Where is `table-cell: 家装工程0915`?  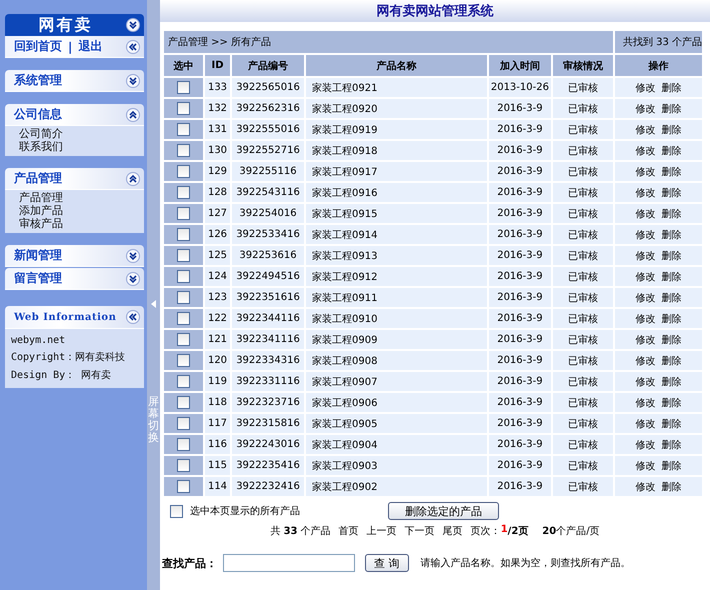
table-cell: 家装工程0915 is located at coordinates (396, 213).